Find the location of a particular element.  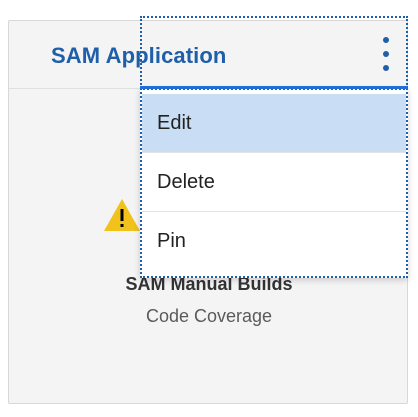

warning-icon is located at coordinates (122, 217).